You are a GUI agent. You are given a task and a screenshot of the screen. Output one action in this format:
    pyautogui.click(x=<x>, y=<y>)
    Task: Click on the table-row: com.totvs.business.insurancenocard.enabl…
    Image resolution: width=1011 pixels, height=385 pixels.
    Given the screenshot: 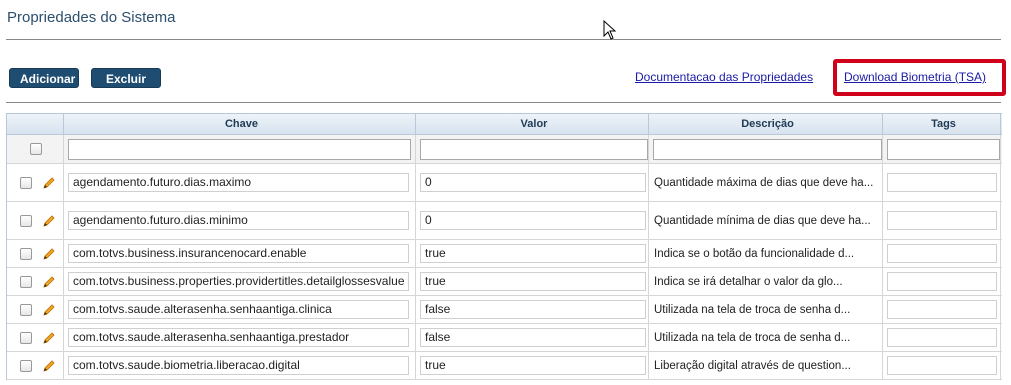 What is the action you would take?
    pyautogui.click(x=504, y=254)
    